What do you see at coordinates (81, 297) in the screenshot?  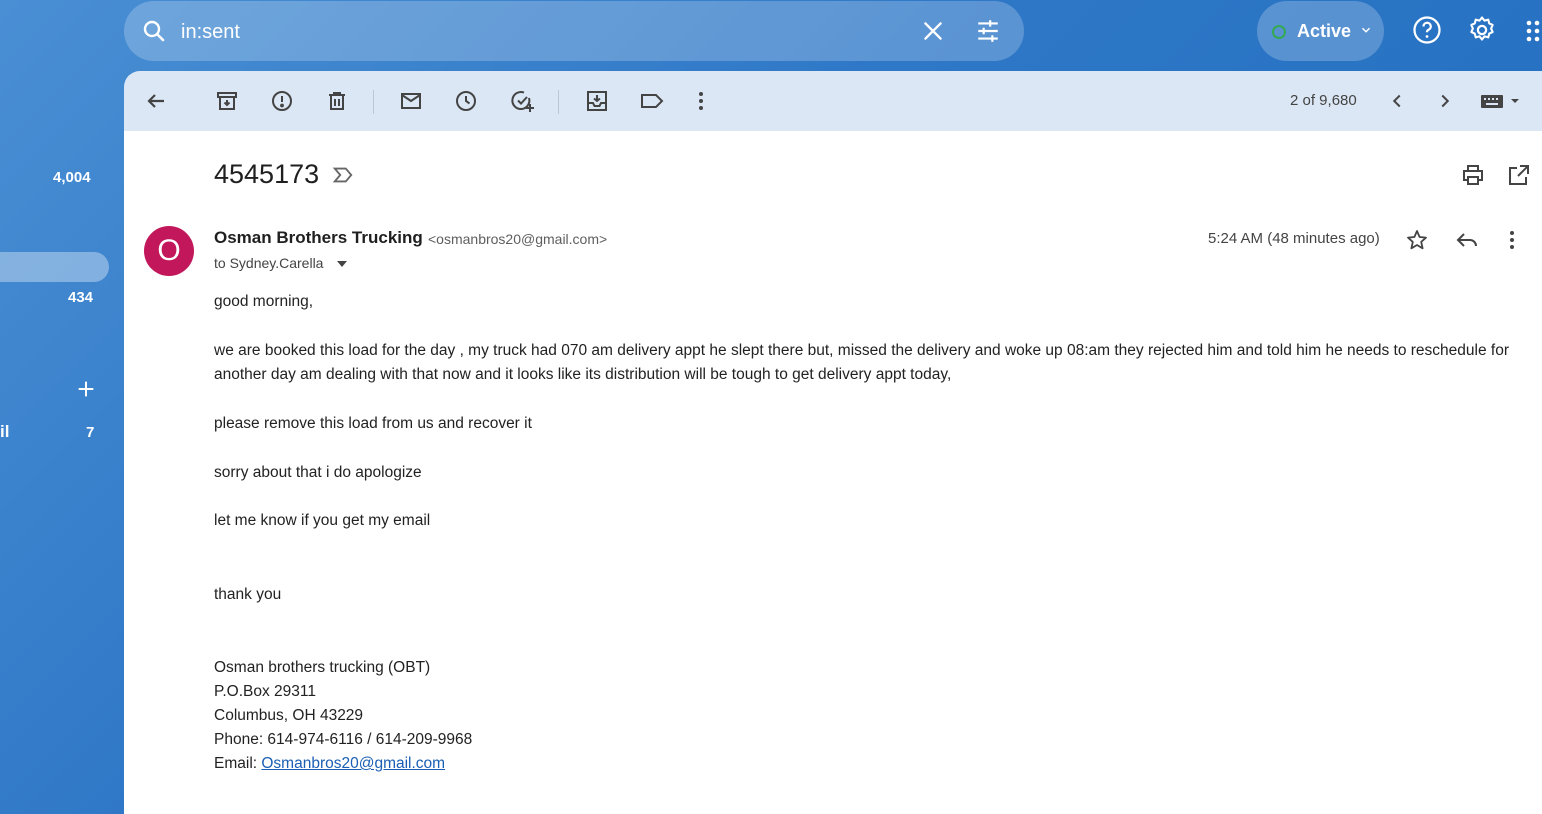 I see `sidebar-count: 434` at bounding box center [81, 297].